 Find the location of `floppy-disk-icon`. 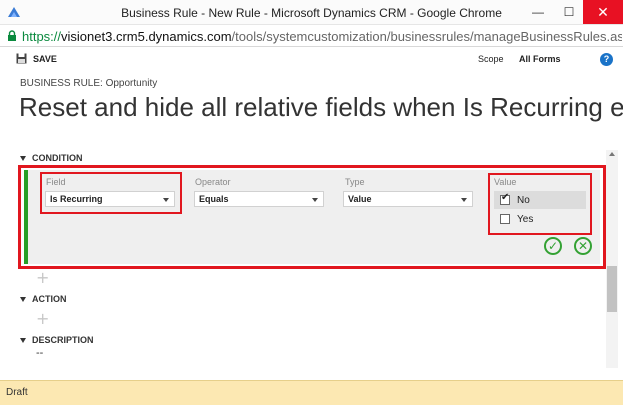

floppy-disk-icon is located at coordinates (21, 58).